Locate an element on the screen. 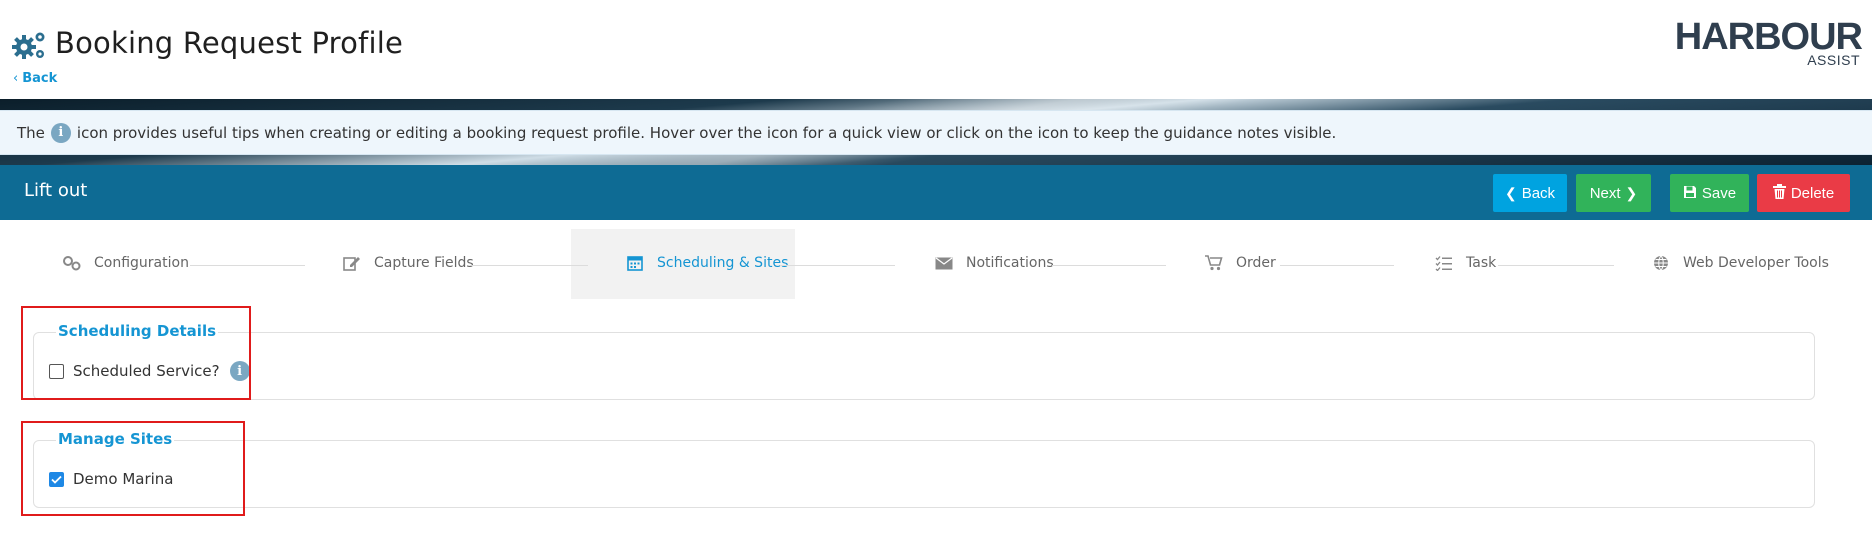 The width and height of the screenshot is (1872, 559). step-label: Configuration is located at coordinates (141, 263).